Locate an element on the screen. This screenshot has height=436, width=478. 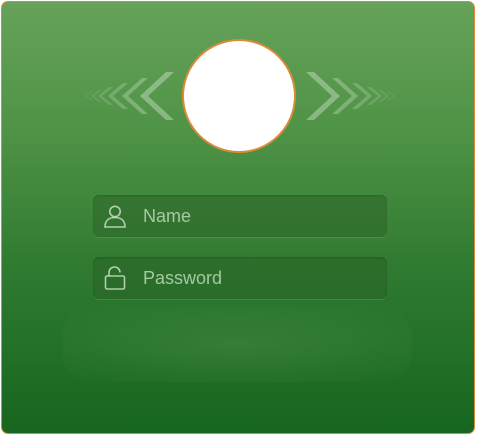
blurred-area is located at coordinates (237, 344).